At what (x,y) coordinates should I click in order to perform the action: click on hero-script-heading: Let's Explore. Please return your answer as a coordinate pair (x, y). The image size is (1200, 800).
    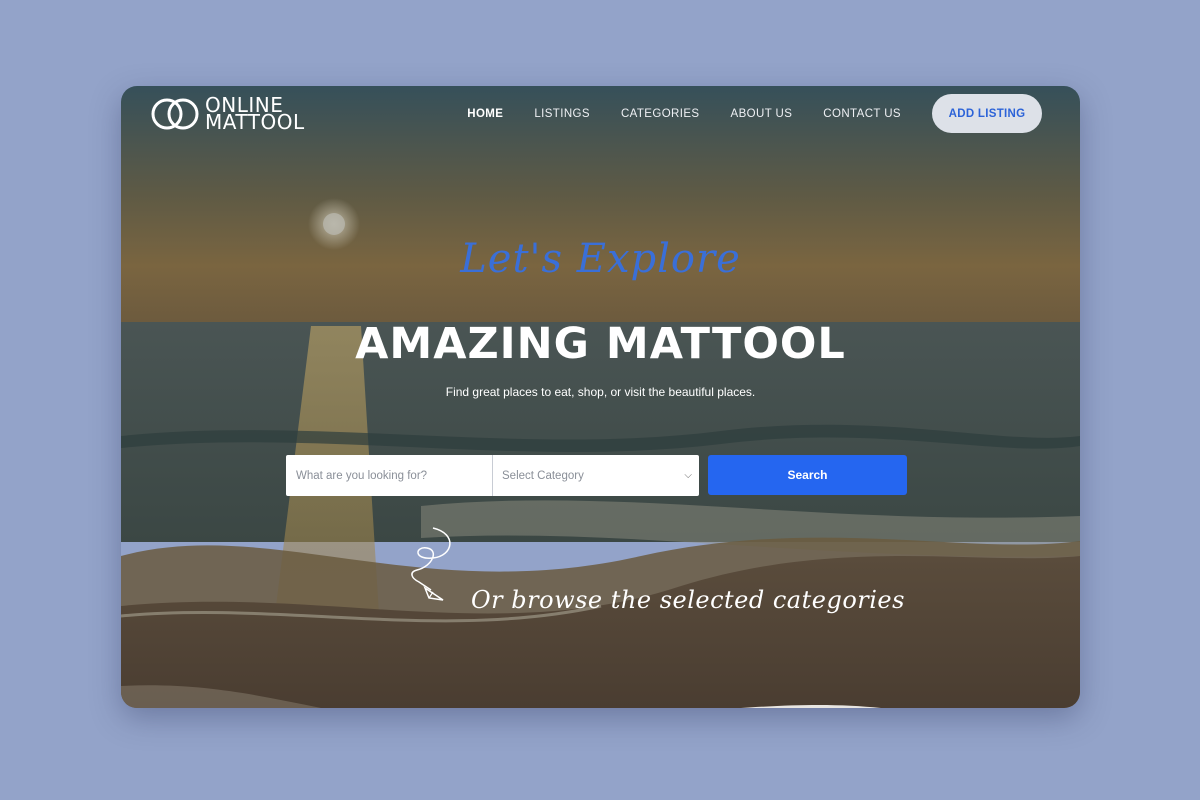
    Looking at the image, I should click on (600, 259).